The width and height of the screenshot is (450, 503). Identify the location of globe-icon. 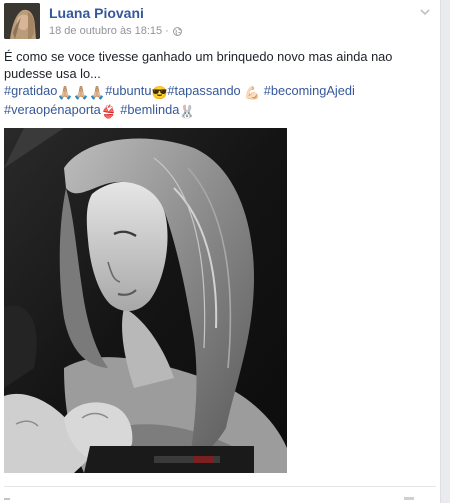
(177, 31).